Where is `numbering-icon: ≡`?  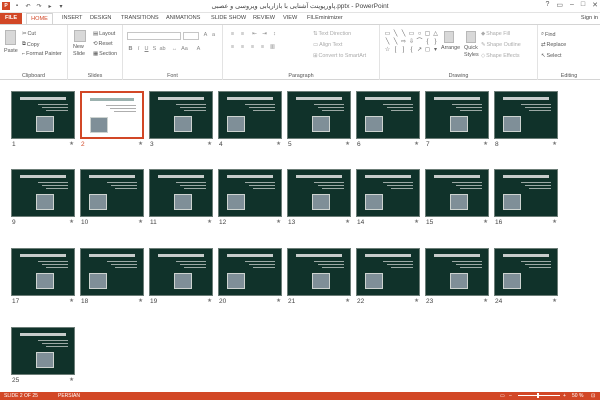 numbering-icon: ≡ is located at coordinates (242, 34).